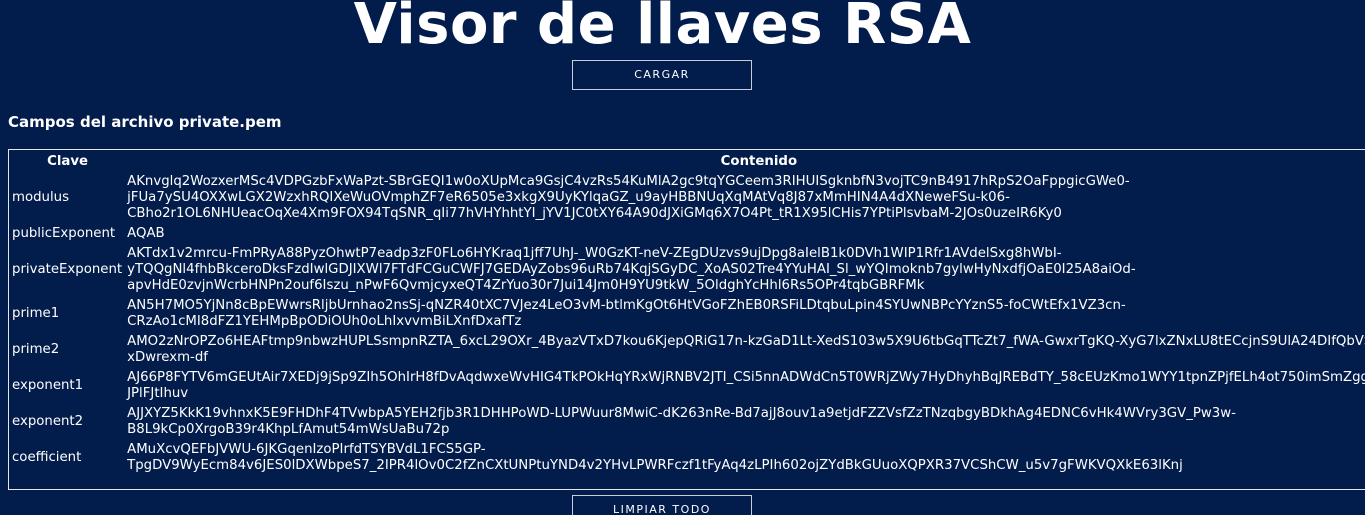 The width and height of the screenshot is (1365, 515). Describe the element at coordinates (288, 429) in the screenshot. I see `field-value-line: B8L9kCp0XrgoB39r4KhpLfAmut54mWsUaBu72p` at that location.